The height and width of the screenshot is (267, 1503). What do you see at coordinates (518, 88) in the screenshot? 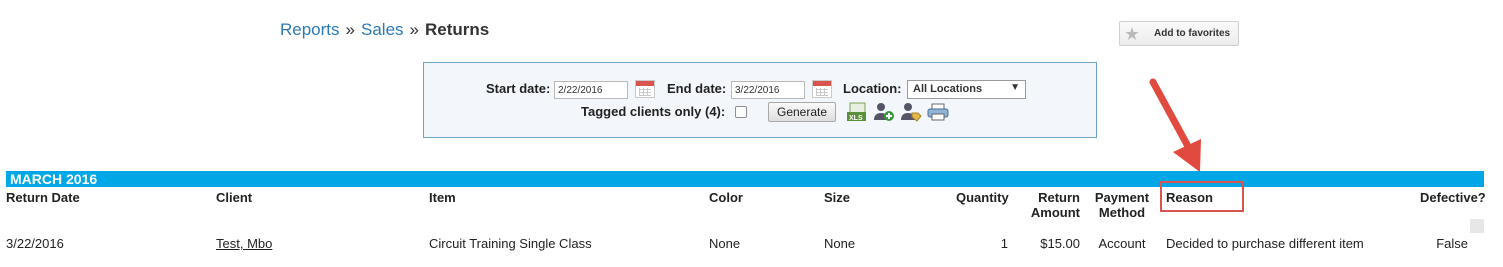
I see `start-date-label: Start date:` at bounding box center [518, 88].